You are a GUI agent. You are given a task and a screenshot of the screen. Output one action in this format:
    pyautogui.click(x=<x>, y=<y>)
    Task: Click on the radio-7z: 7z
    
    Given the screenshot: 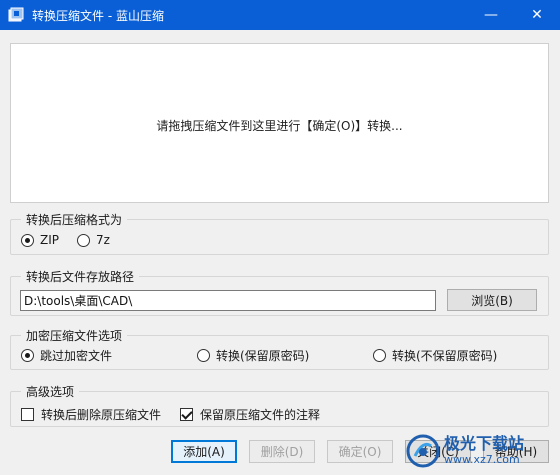 What is the action you would take?
    pyautogui.click(x=93, y=240)
    